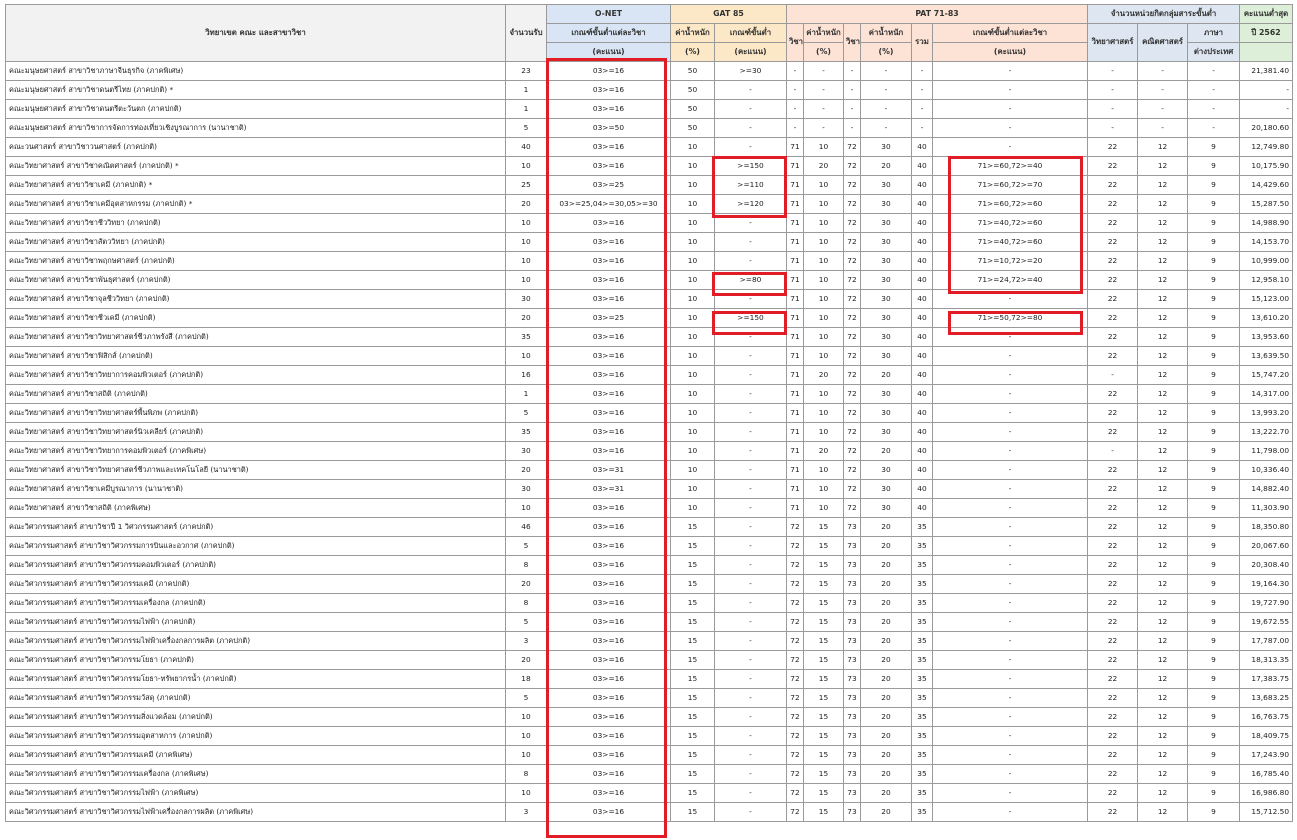 This screenshot has width=1297, height=840. What do you see at coordinates (823, 527) in the screenshot?
I see `cell-w1: 15` at bounding box center [823, 527].